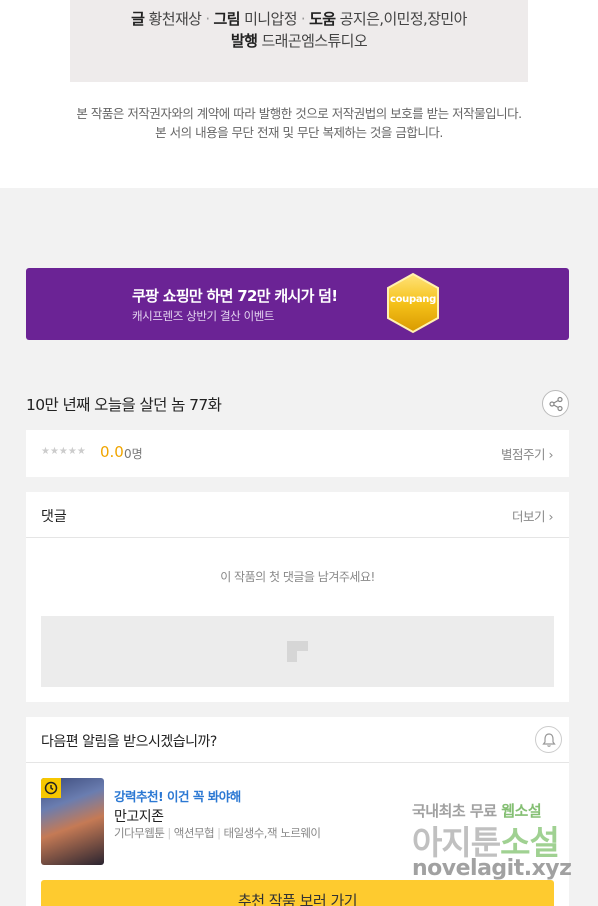 This screenshot has height=906, width=598. I want to click on recommended-meta: 기다무웹툰 | 액션무협 | 태일생수,잭 노르웨이, so click(217, 833).